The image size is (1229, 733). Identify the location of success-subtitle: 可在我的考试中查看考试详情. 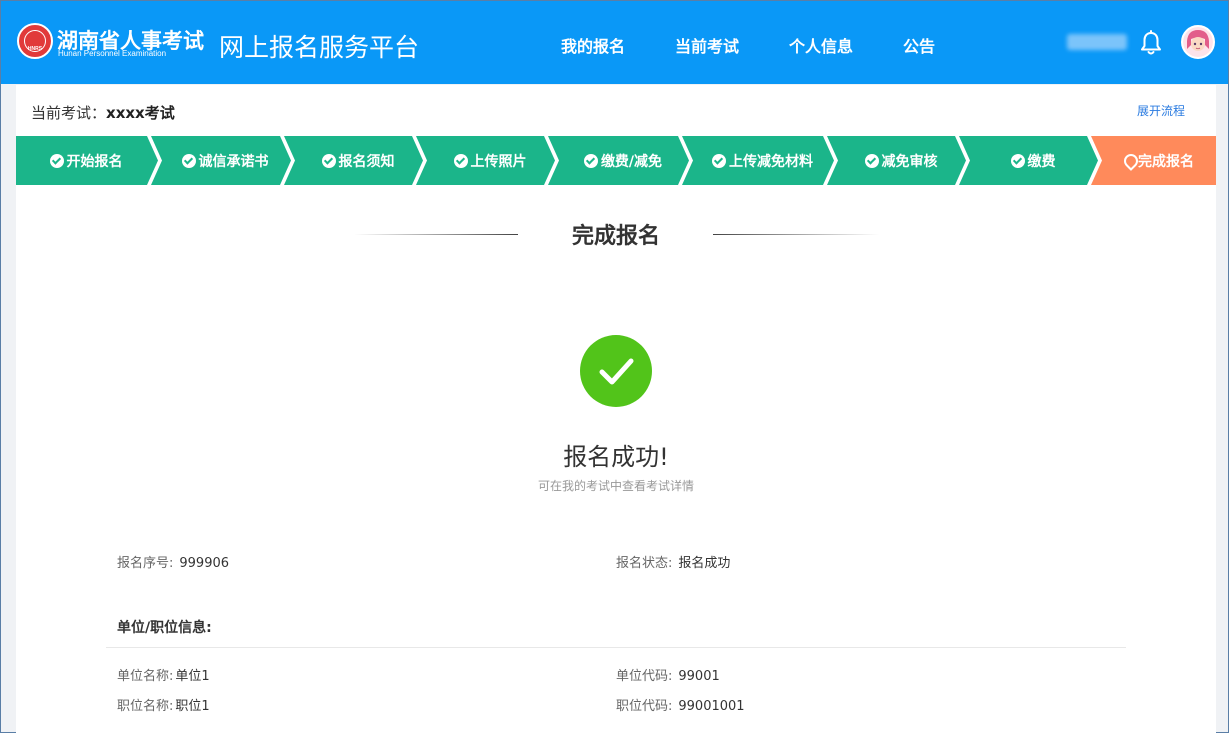
(615, 486).